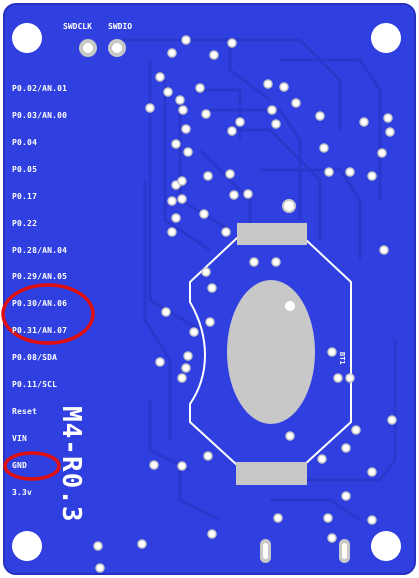 The height and width of the screenshot is (578, 419). What do you see at coordinates (25, 411) in the screenshot?
I see `pin-label-reset: Reset` at bounding box center [25, 411].